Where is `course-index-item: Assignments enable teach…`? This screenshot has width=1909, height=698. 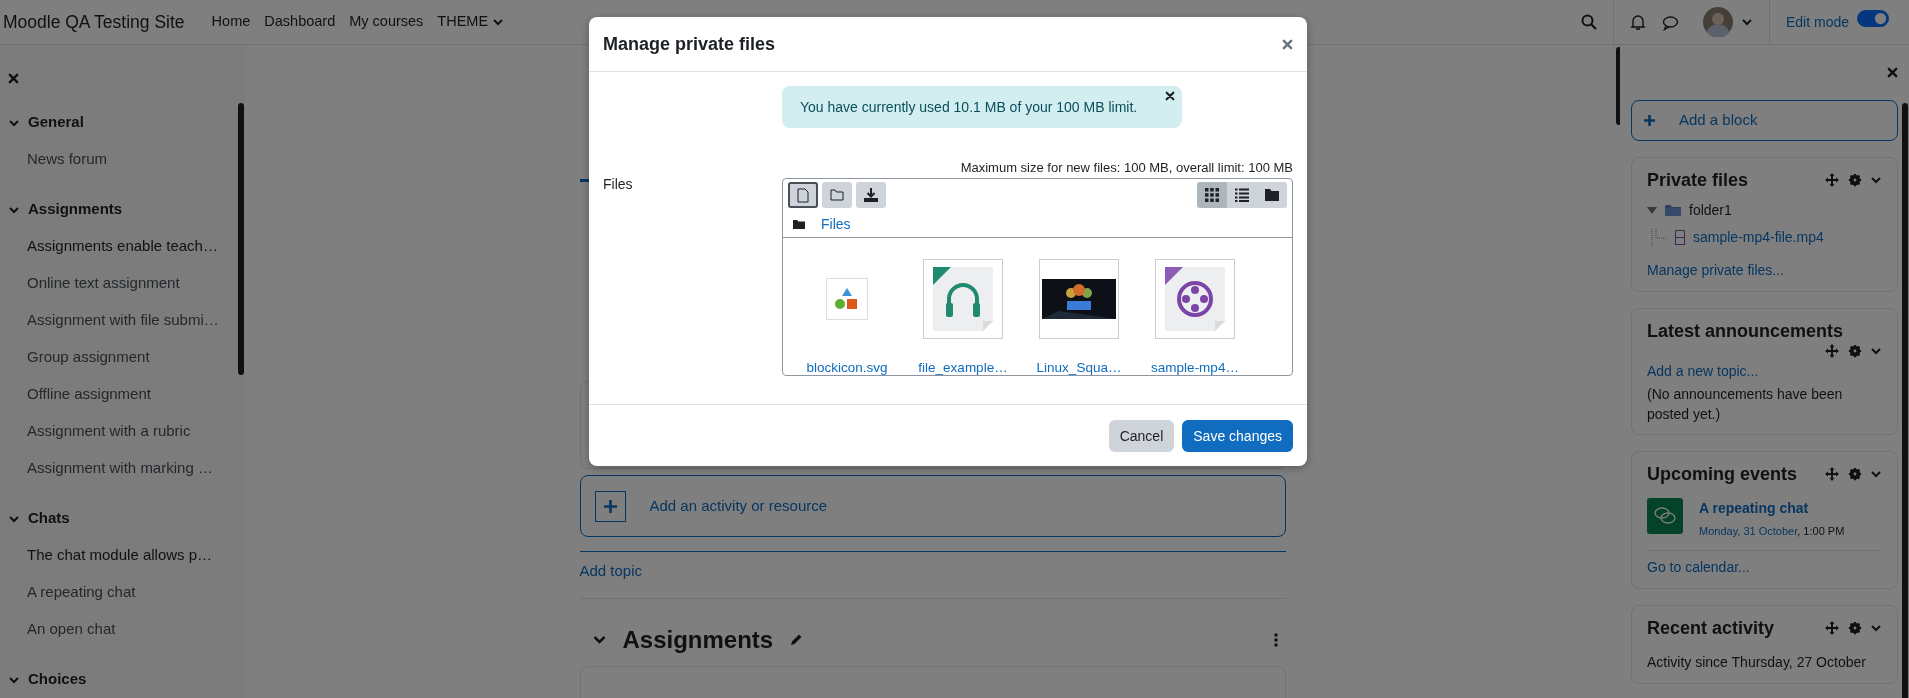
course-index-item: Assignments enable teach… is located at coordinates (122, 246).